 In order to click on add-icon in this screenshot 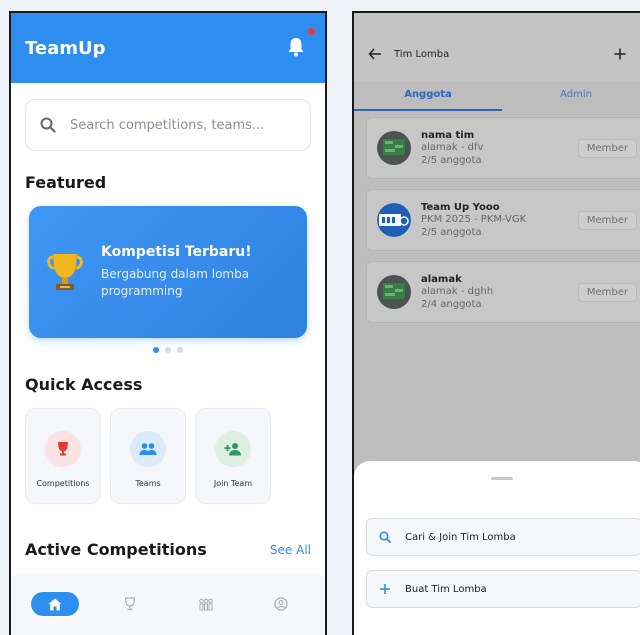, I will do `click(620, 54)`.